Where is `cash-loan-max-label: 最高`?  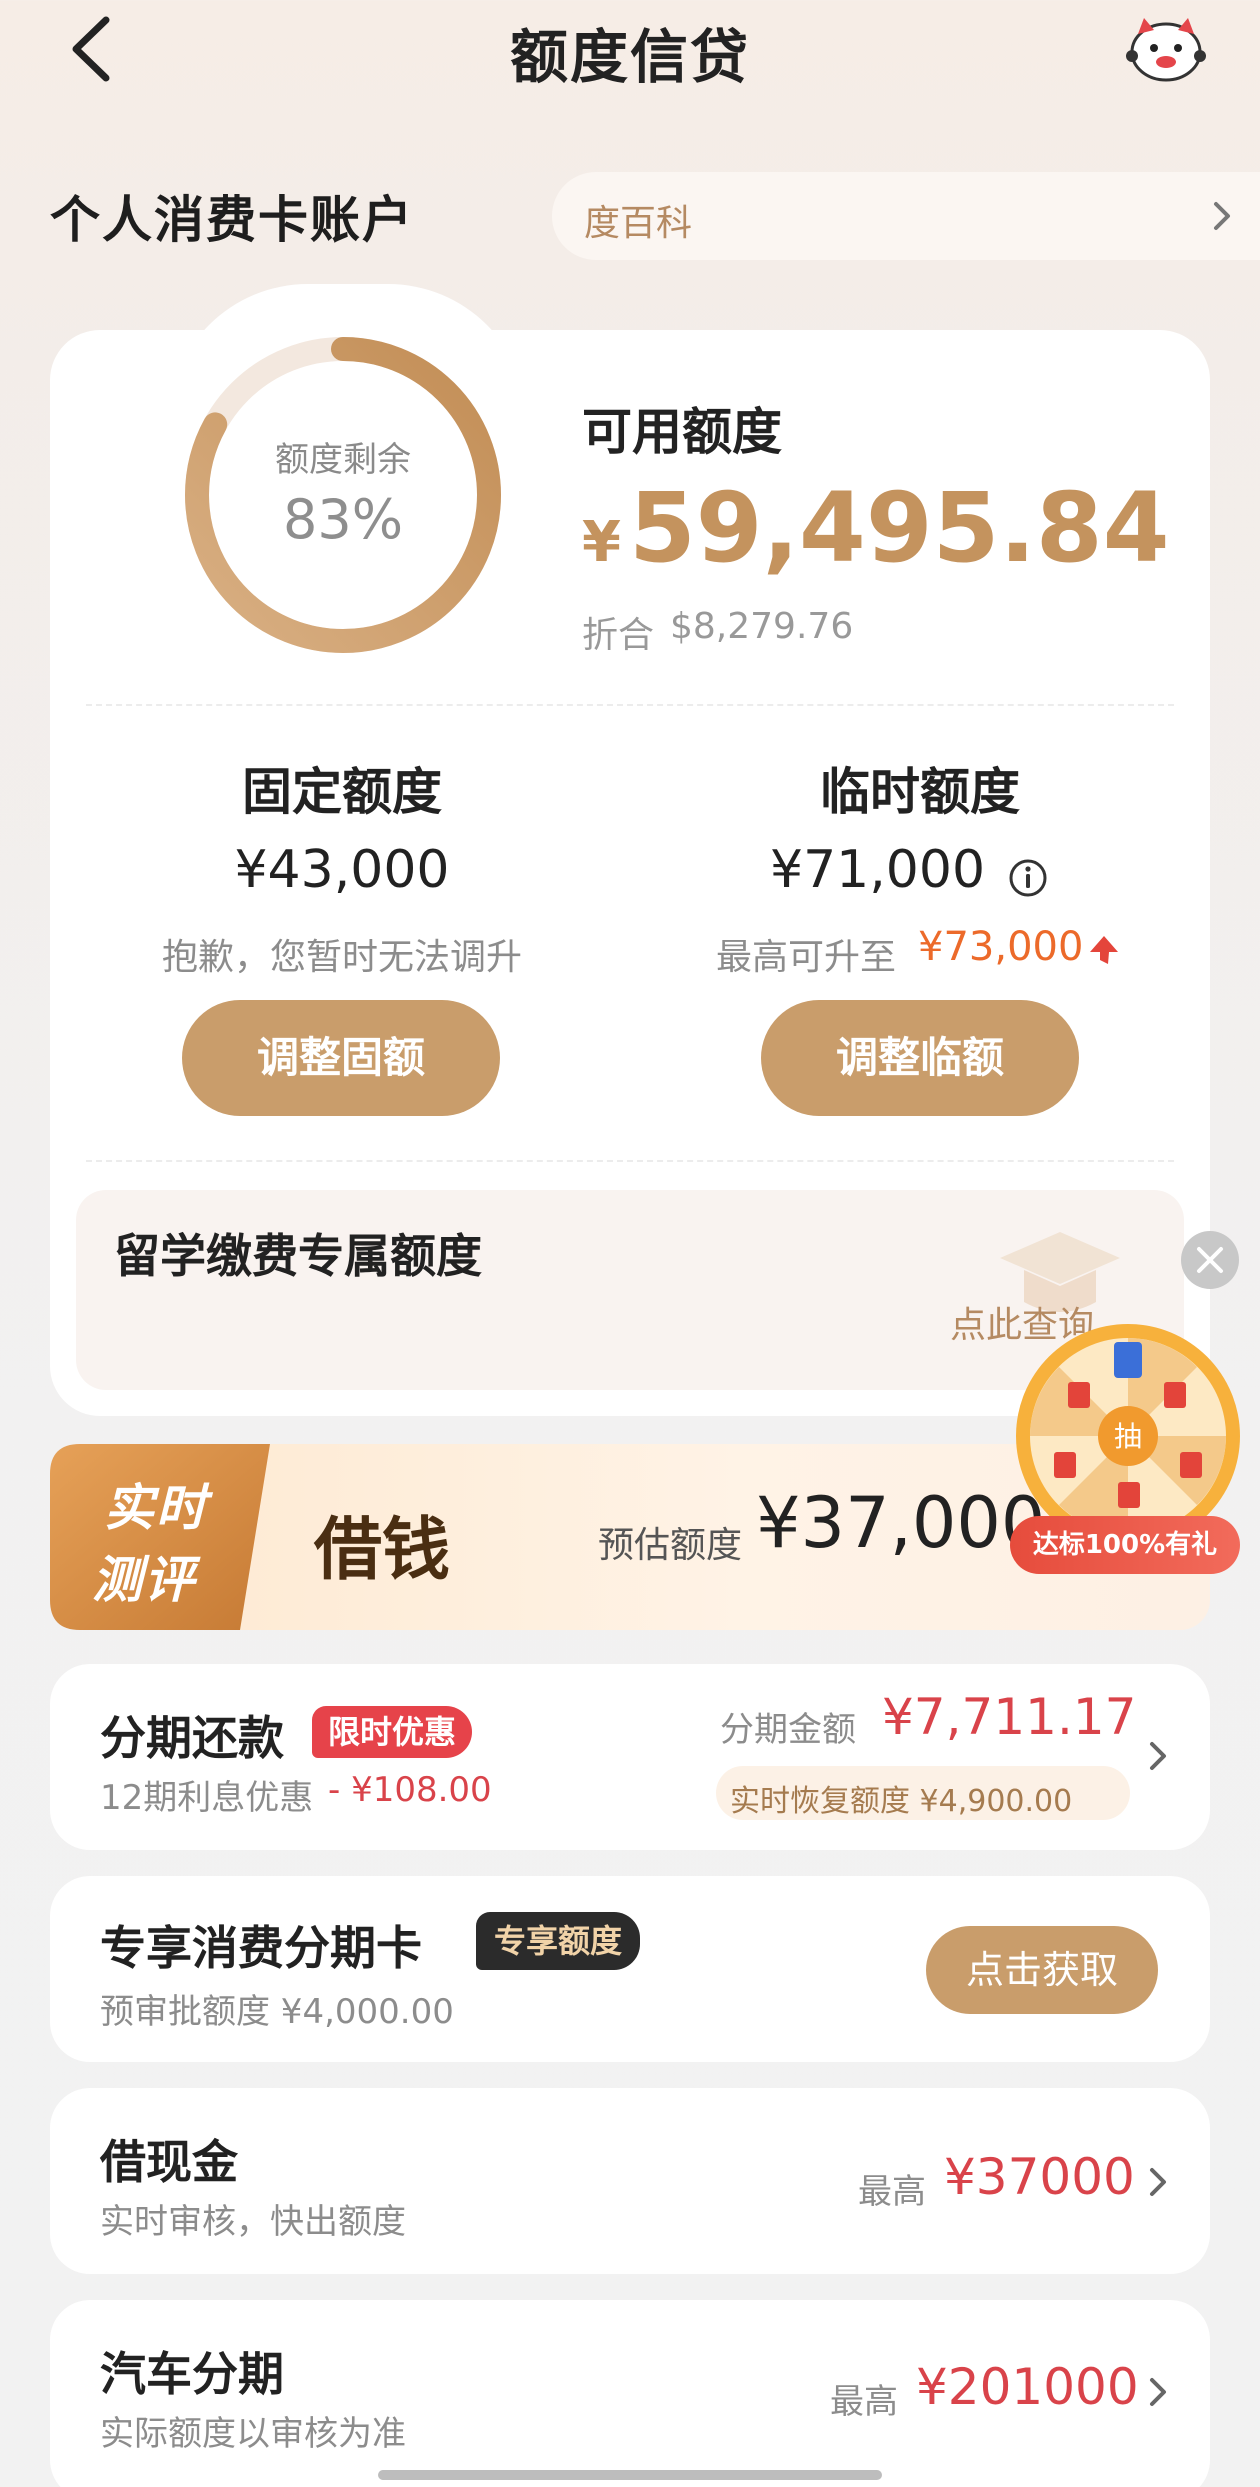 cash-loan-max-label: 最高 is located at coordinates (892, 2192).